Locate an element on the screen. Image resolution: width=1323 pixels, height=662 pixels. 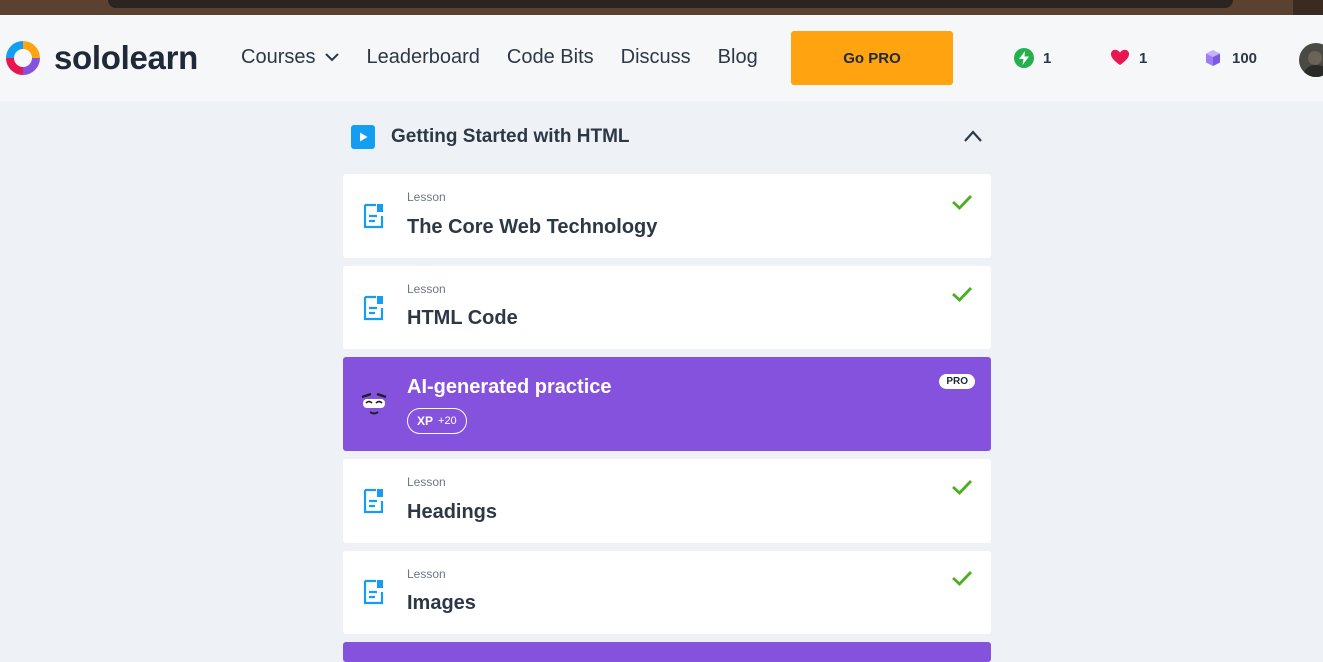
nav-blog-label: Blog is located at coordinates (737, 57).